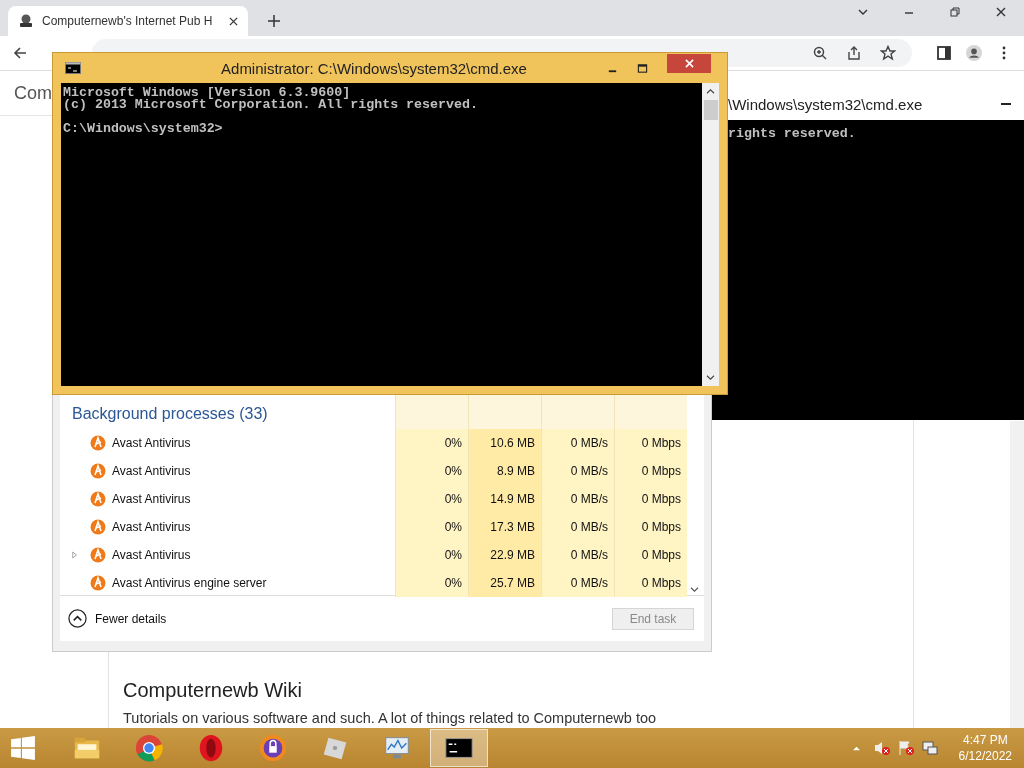 This screenshot has height=768, width=1024. What do you see at coordinates (856, 748) in the screenshot?
I see `show-hidden-icons-icon` at bounding box center [856, 748].